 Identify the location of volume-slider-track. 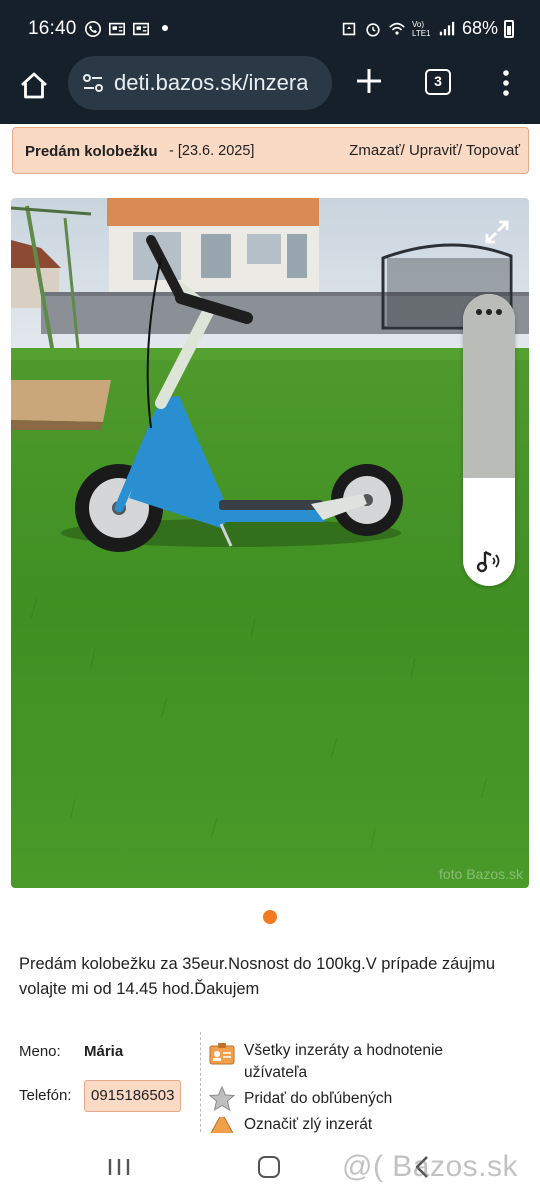
(489, 386).